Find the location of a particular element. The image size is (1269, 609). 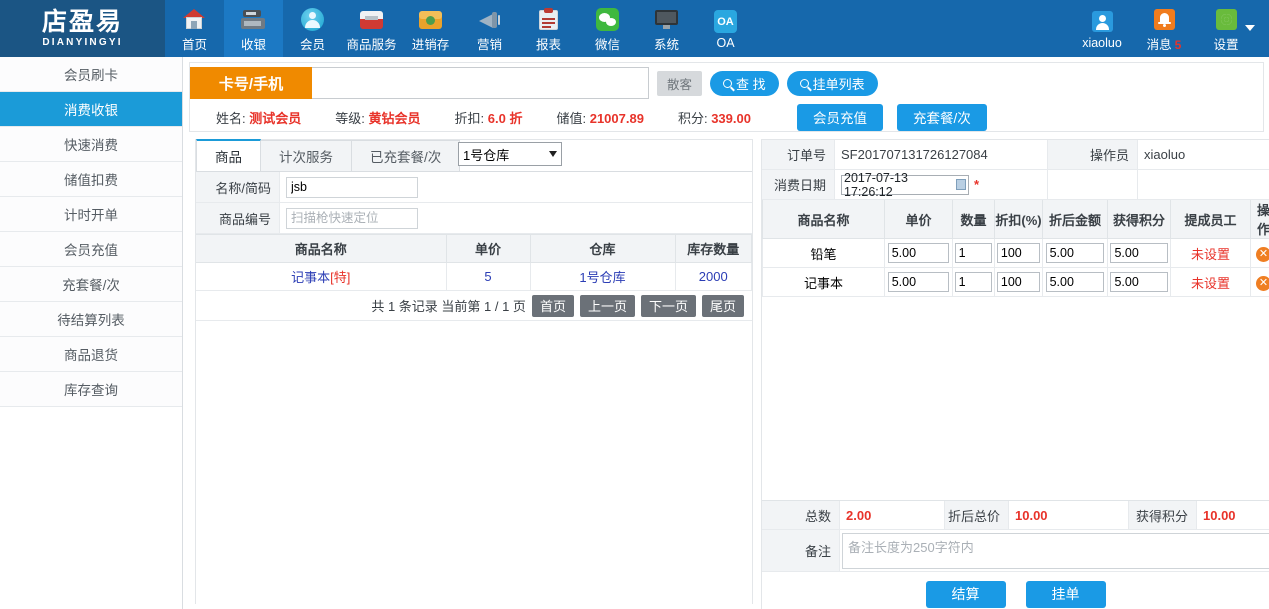

tab-count-service: 计次服务 is located at coordinates (306, 155).